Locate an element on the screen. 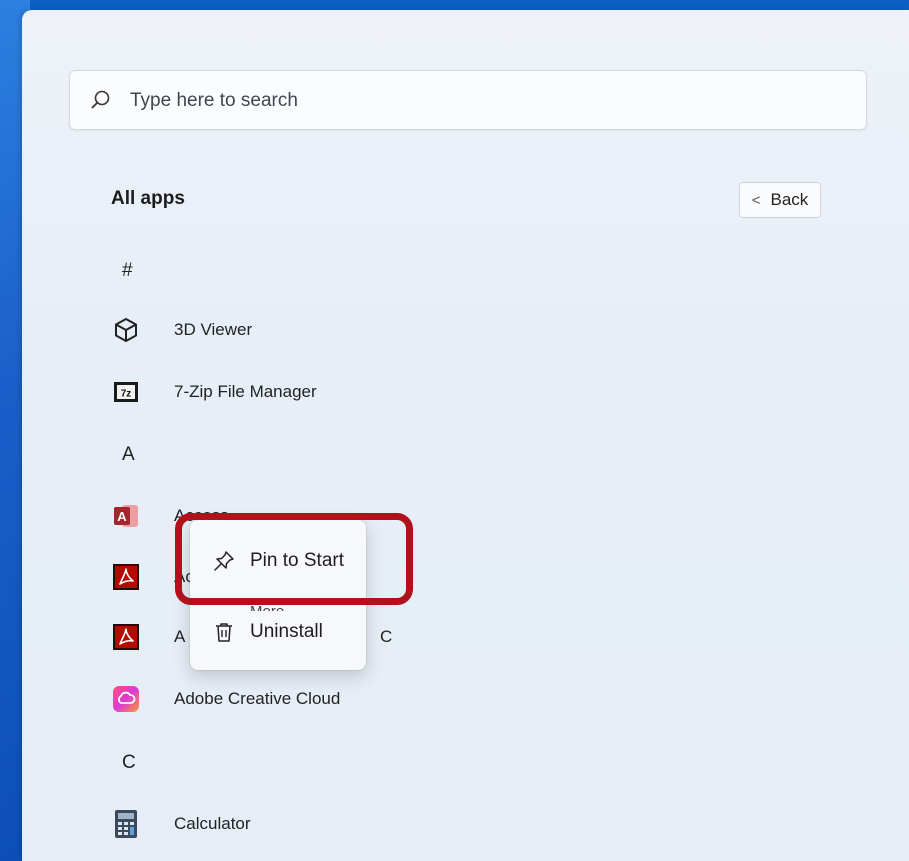 Image resolution: width=909 pixels, height=861 pixels. app-label: Adobe Creative Cloud is located at coordinates (257, 698).